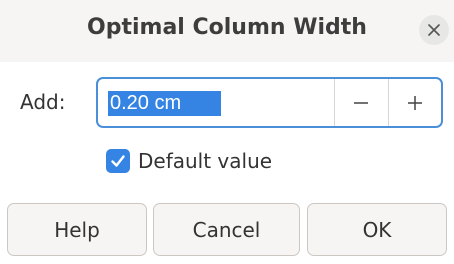 The height and width of the screenshot is (264, 454). Describe the element at coordinates (205, 161) in the screenshot. I see `default-value-label: Default value` at that location.